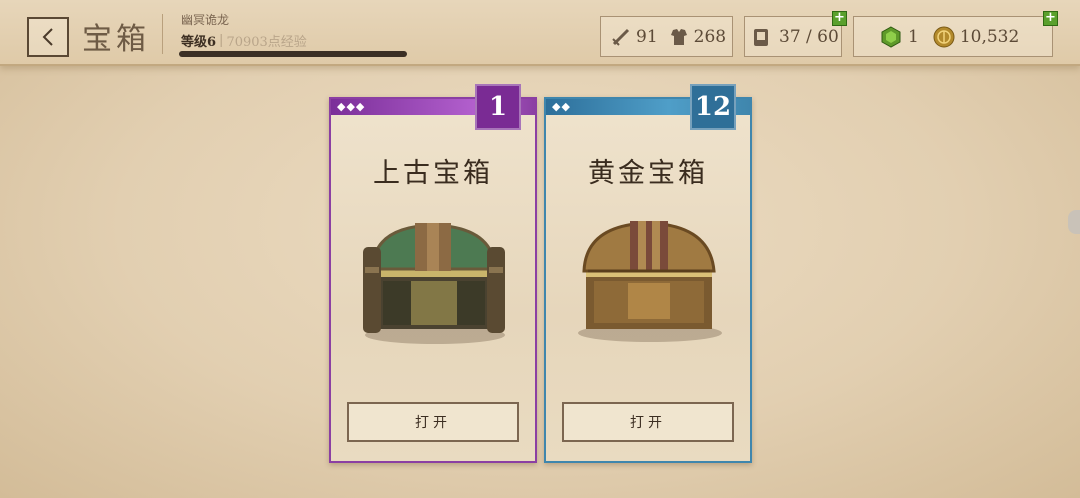 This screenshot has width=1080, height=498. I want to click on xp-progress-bar, so click(293, 54).